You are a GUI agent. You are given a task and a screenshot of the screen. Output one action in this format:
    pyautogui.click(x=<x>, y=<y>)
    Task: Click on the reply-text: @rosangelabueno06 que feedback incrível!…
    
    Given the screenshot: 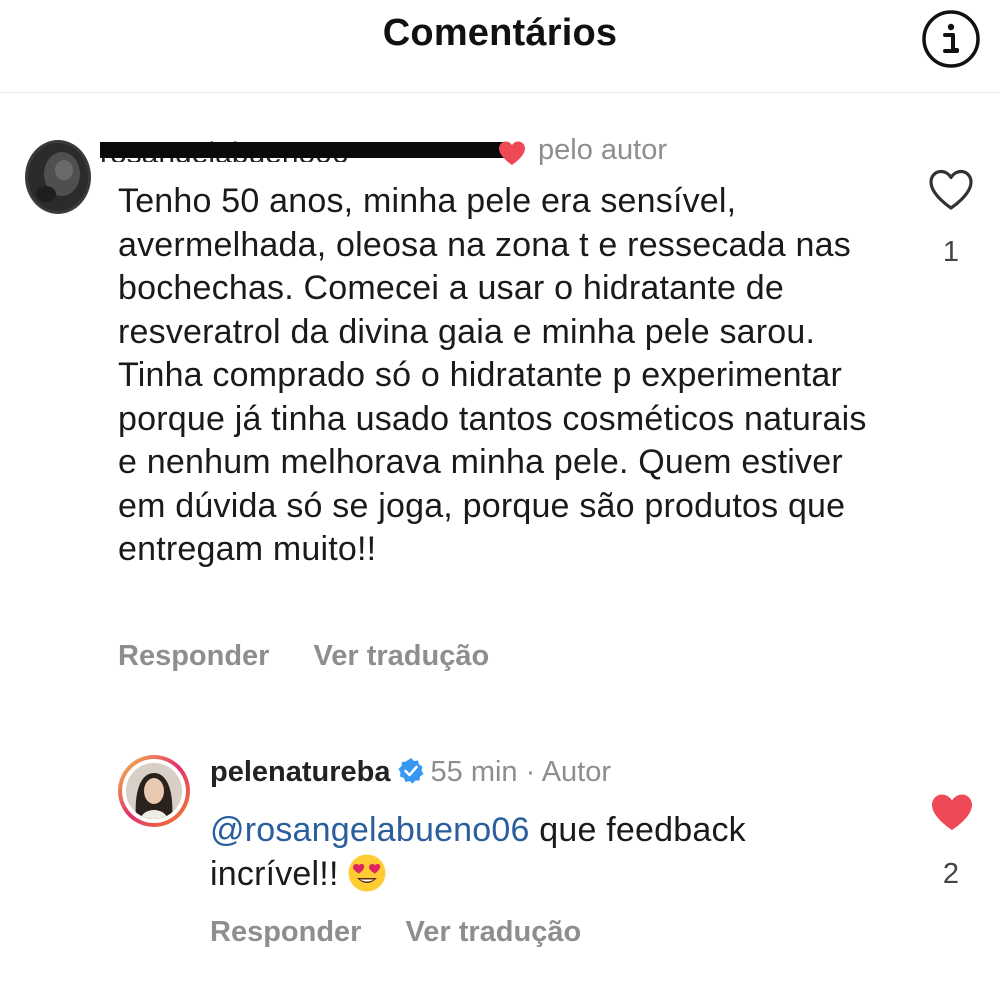 What is the action you would take?
    pyautogui.click(x=540, y=852)
    